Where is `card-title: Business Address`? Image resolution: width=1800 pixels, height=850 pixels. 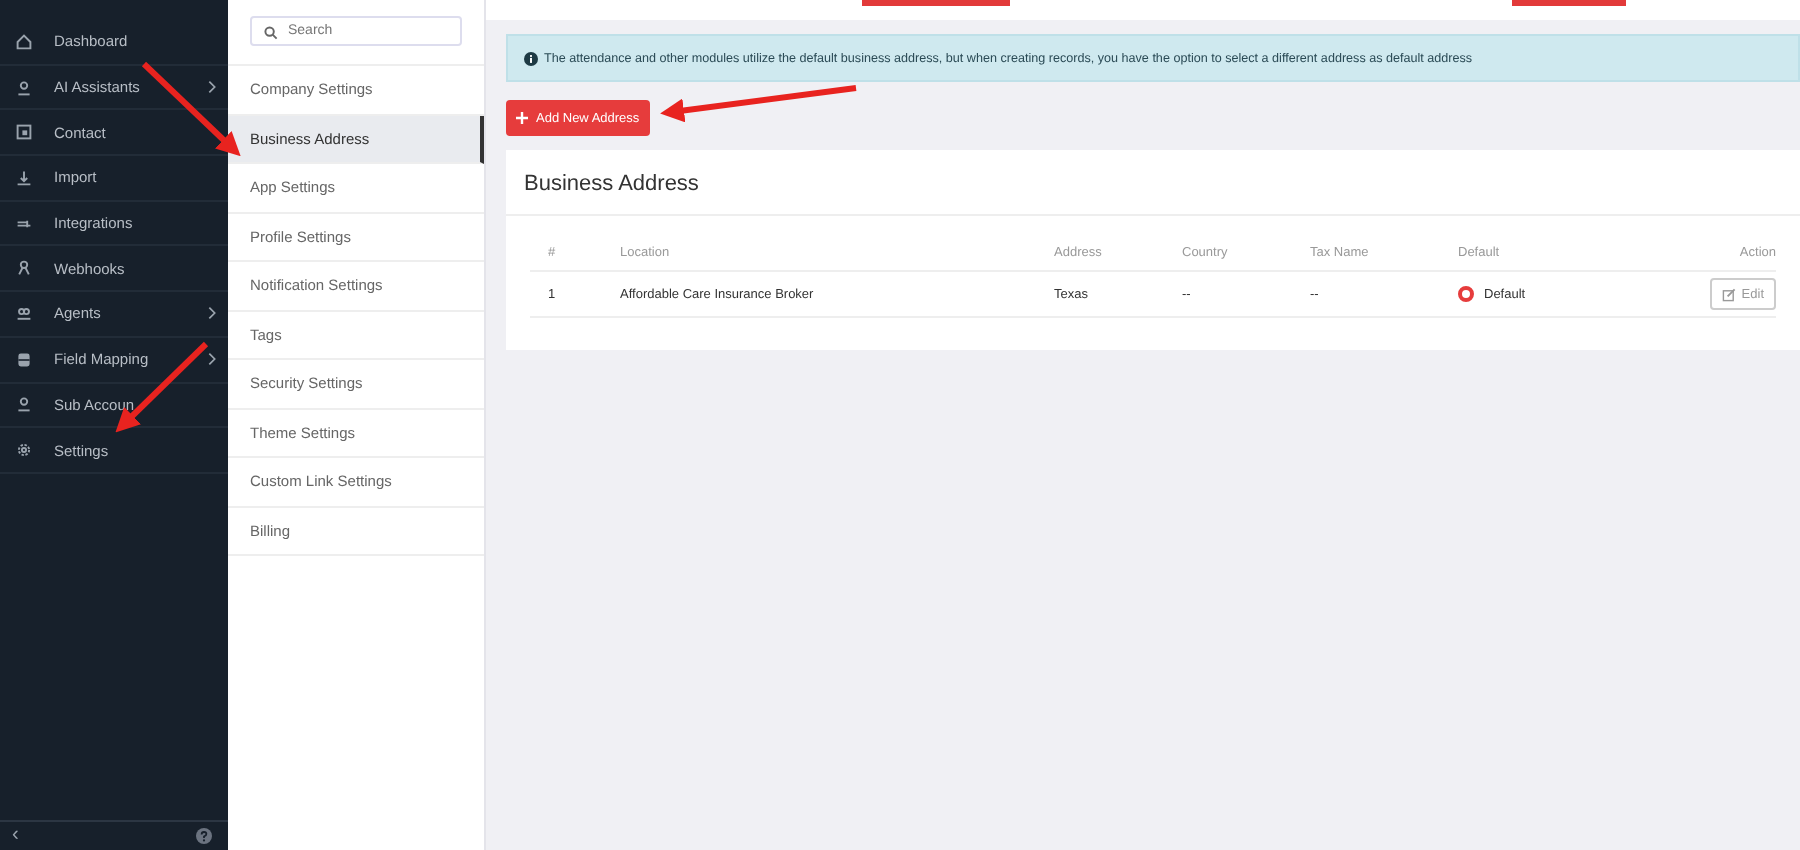
card-title: Business Address is located at coordinates (1153, 183).